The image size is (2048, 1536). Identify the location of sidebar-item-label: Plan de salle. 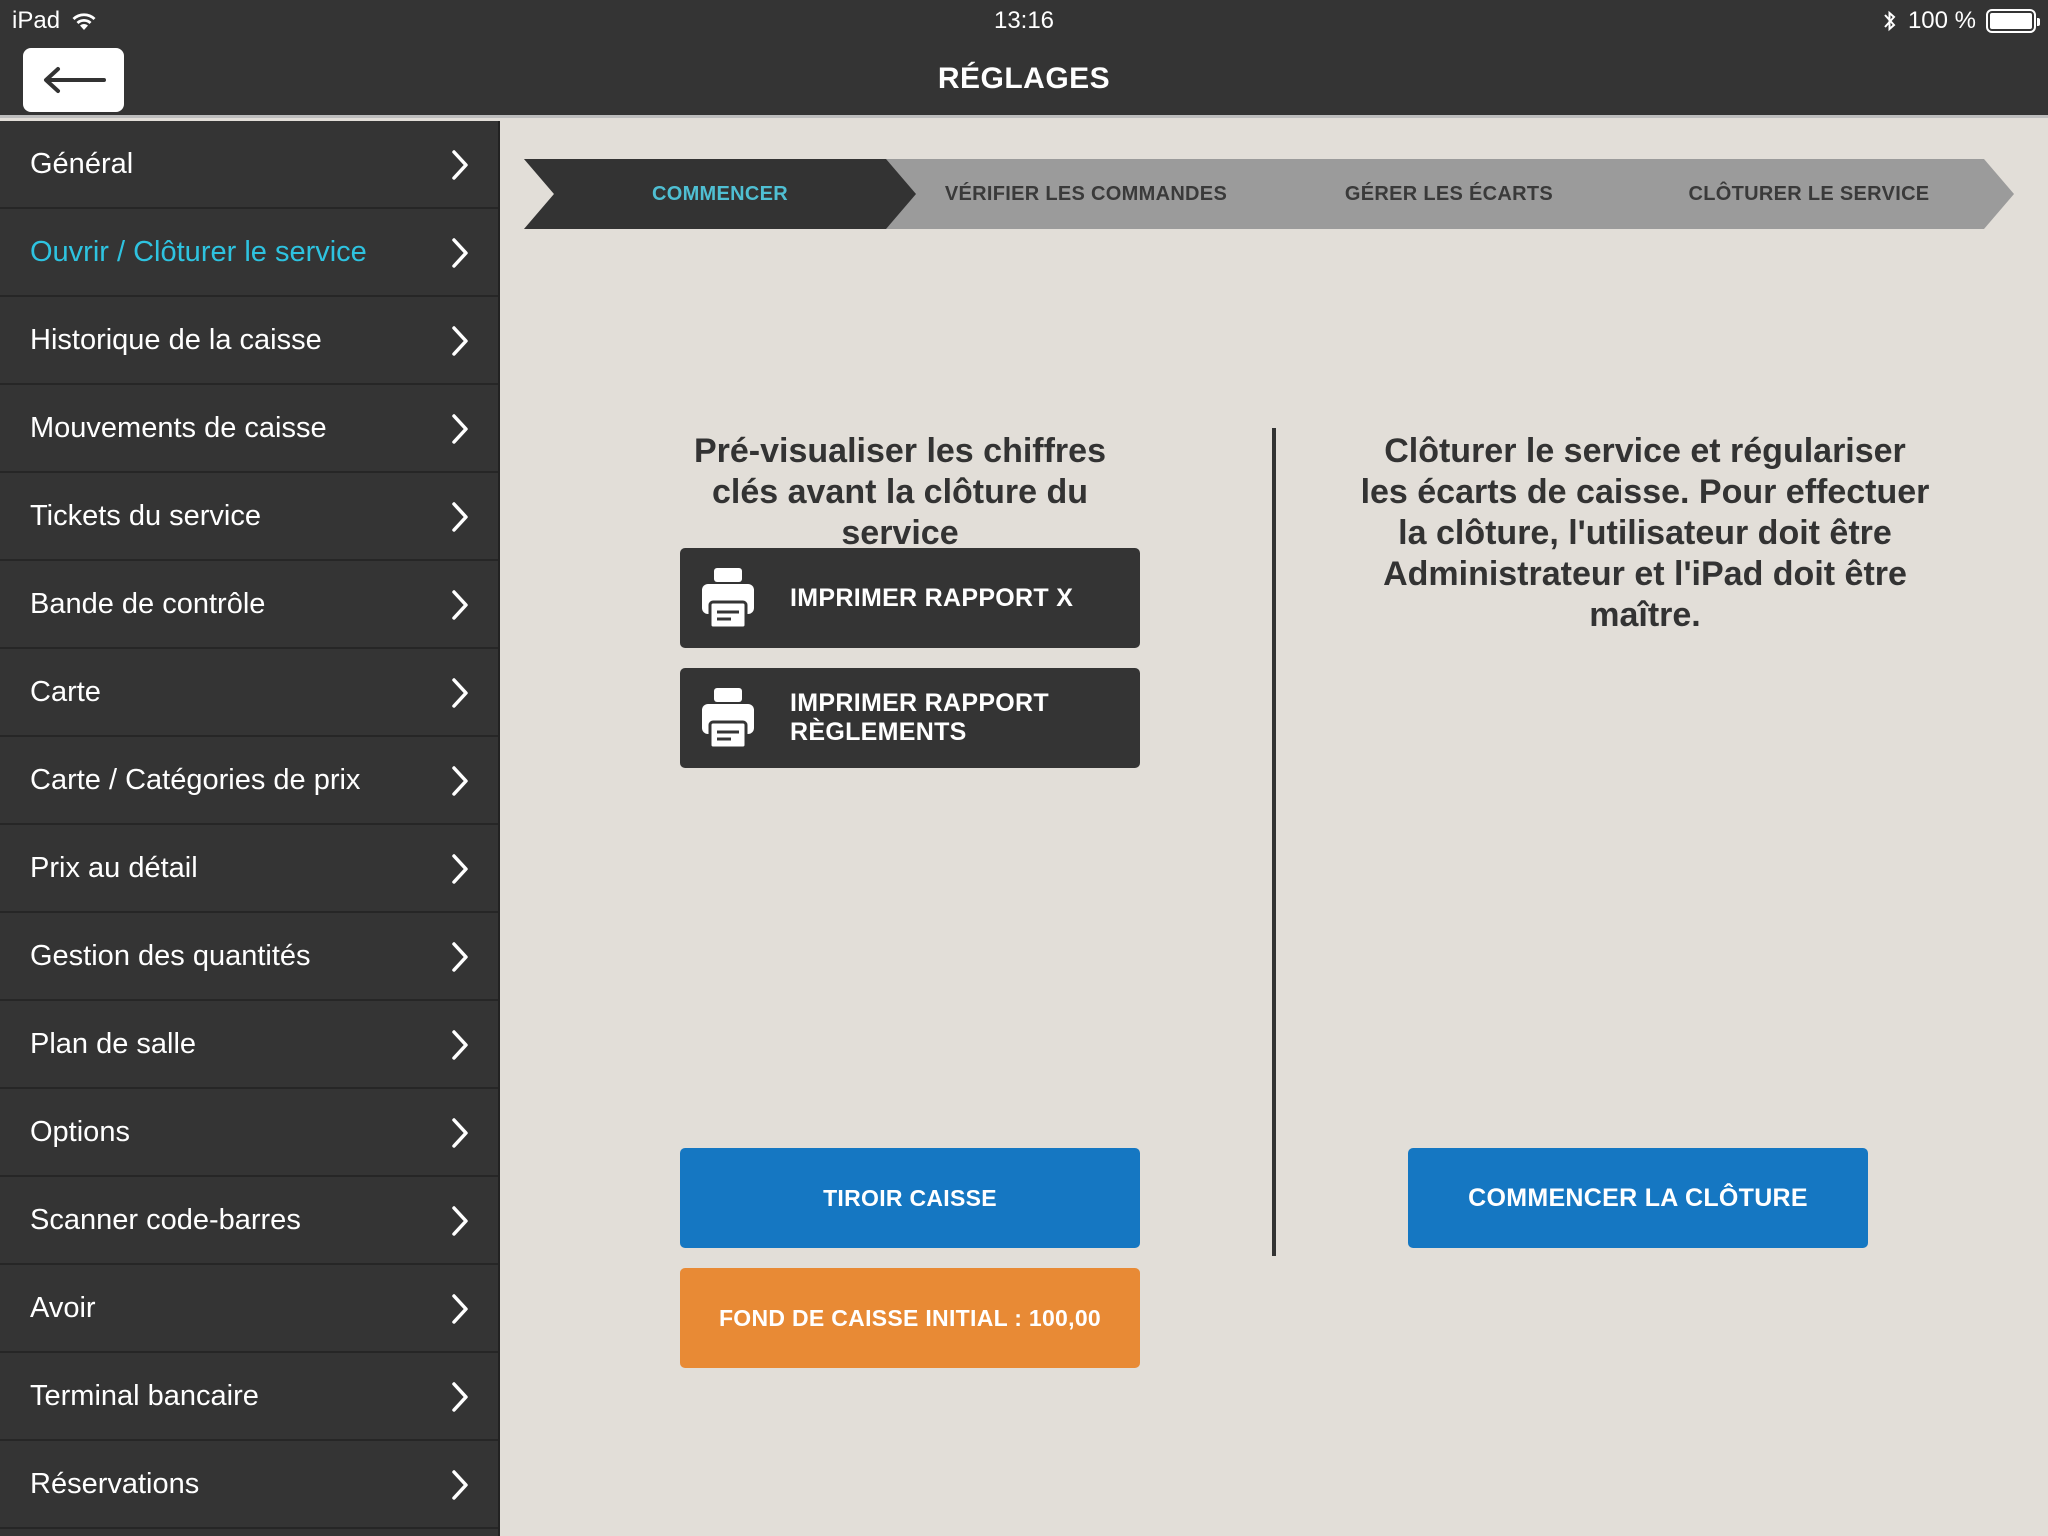
(113, 1043).